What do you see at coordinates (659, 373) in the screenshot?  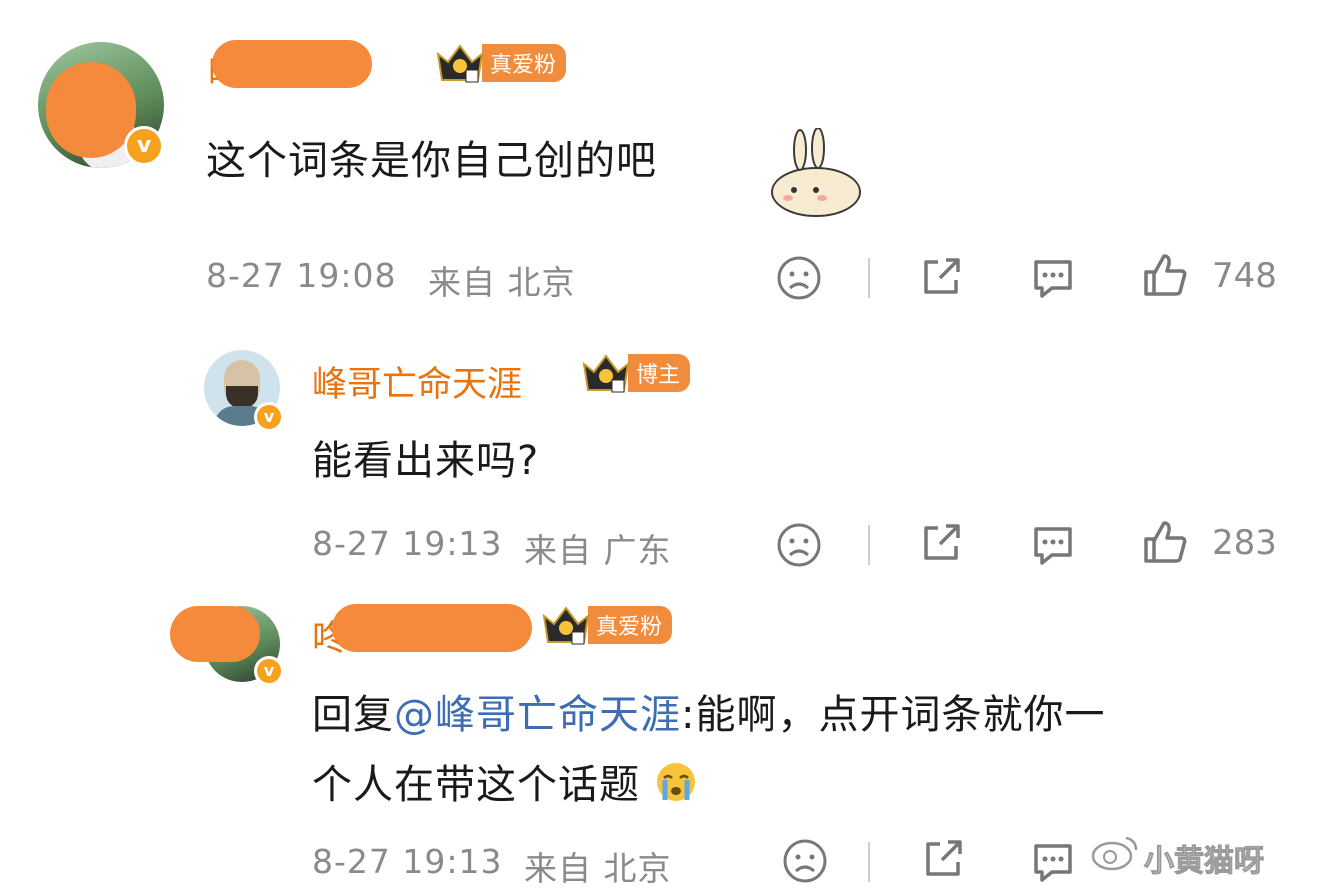 I see `badge-label: 博主` at bounding box center [659, 373].